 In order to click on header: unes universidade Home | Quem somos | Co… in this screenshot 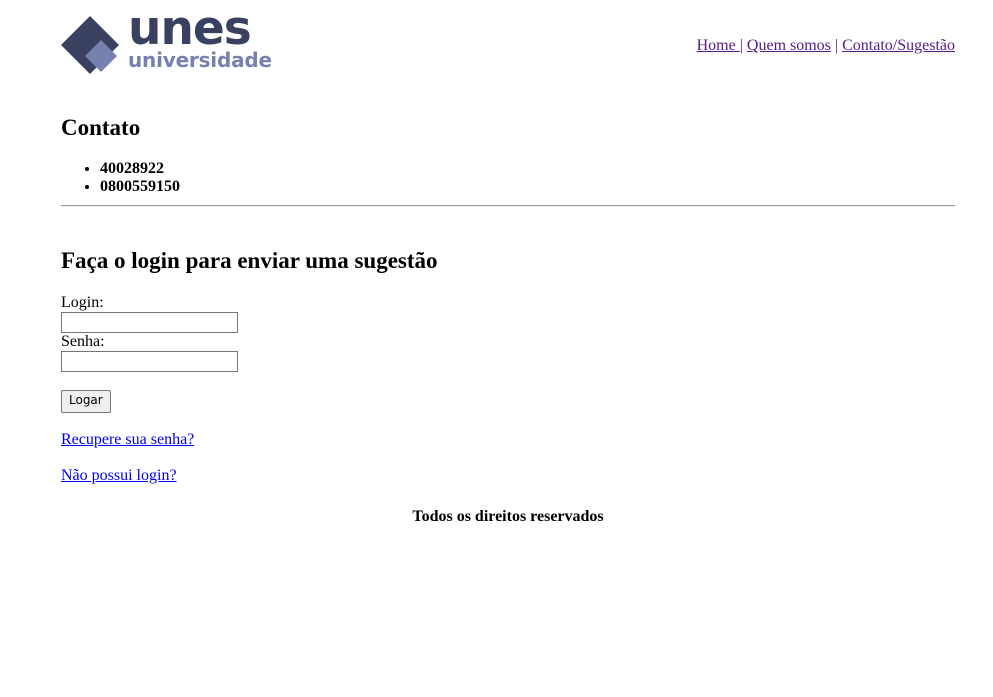, I will do `click(508, 40)`.